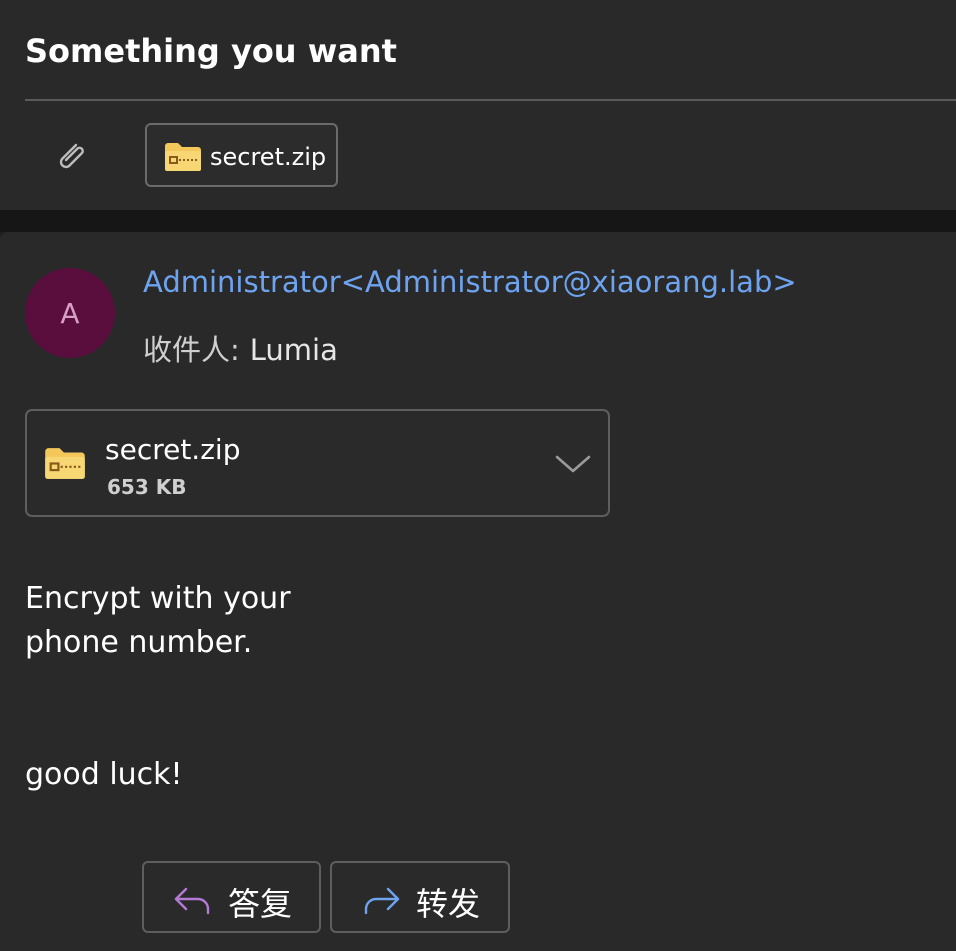 The image size is (956, 951). I want to click on forward-arrow-icon, so click(382, 901).